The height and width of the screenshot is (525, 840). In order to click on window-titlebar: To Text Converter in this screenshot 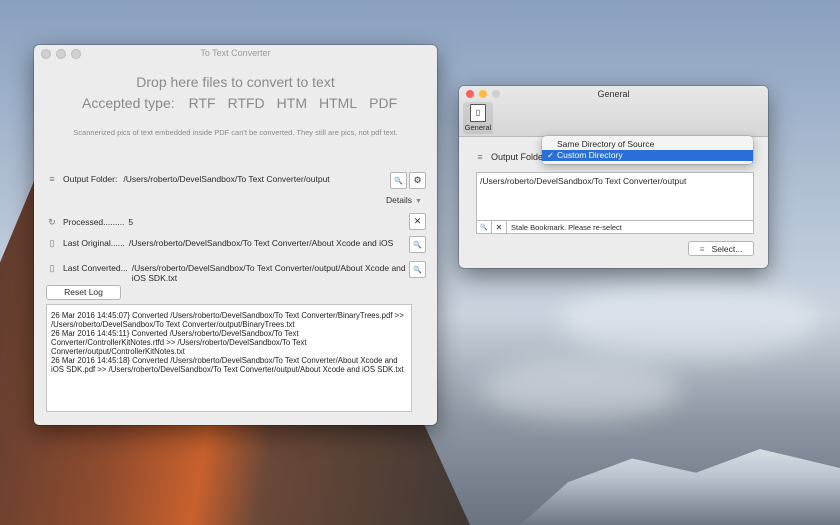, I will do `click(235, 53)`.